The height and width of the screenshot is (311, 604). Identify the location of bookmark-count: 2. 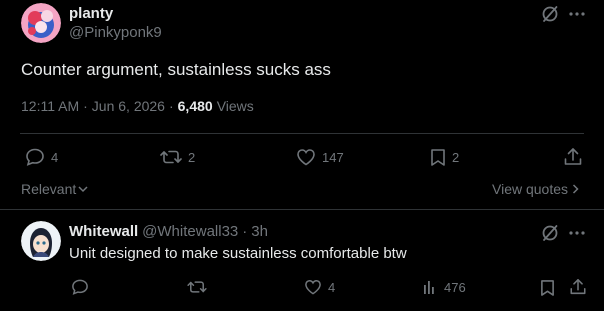
(456, 157).